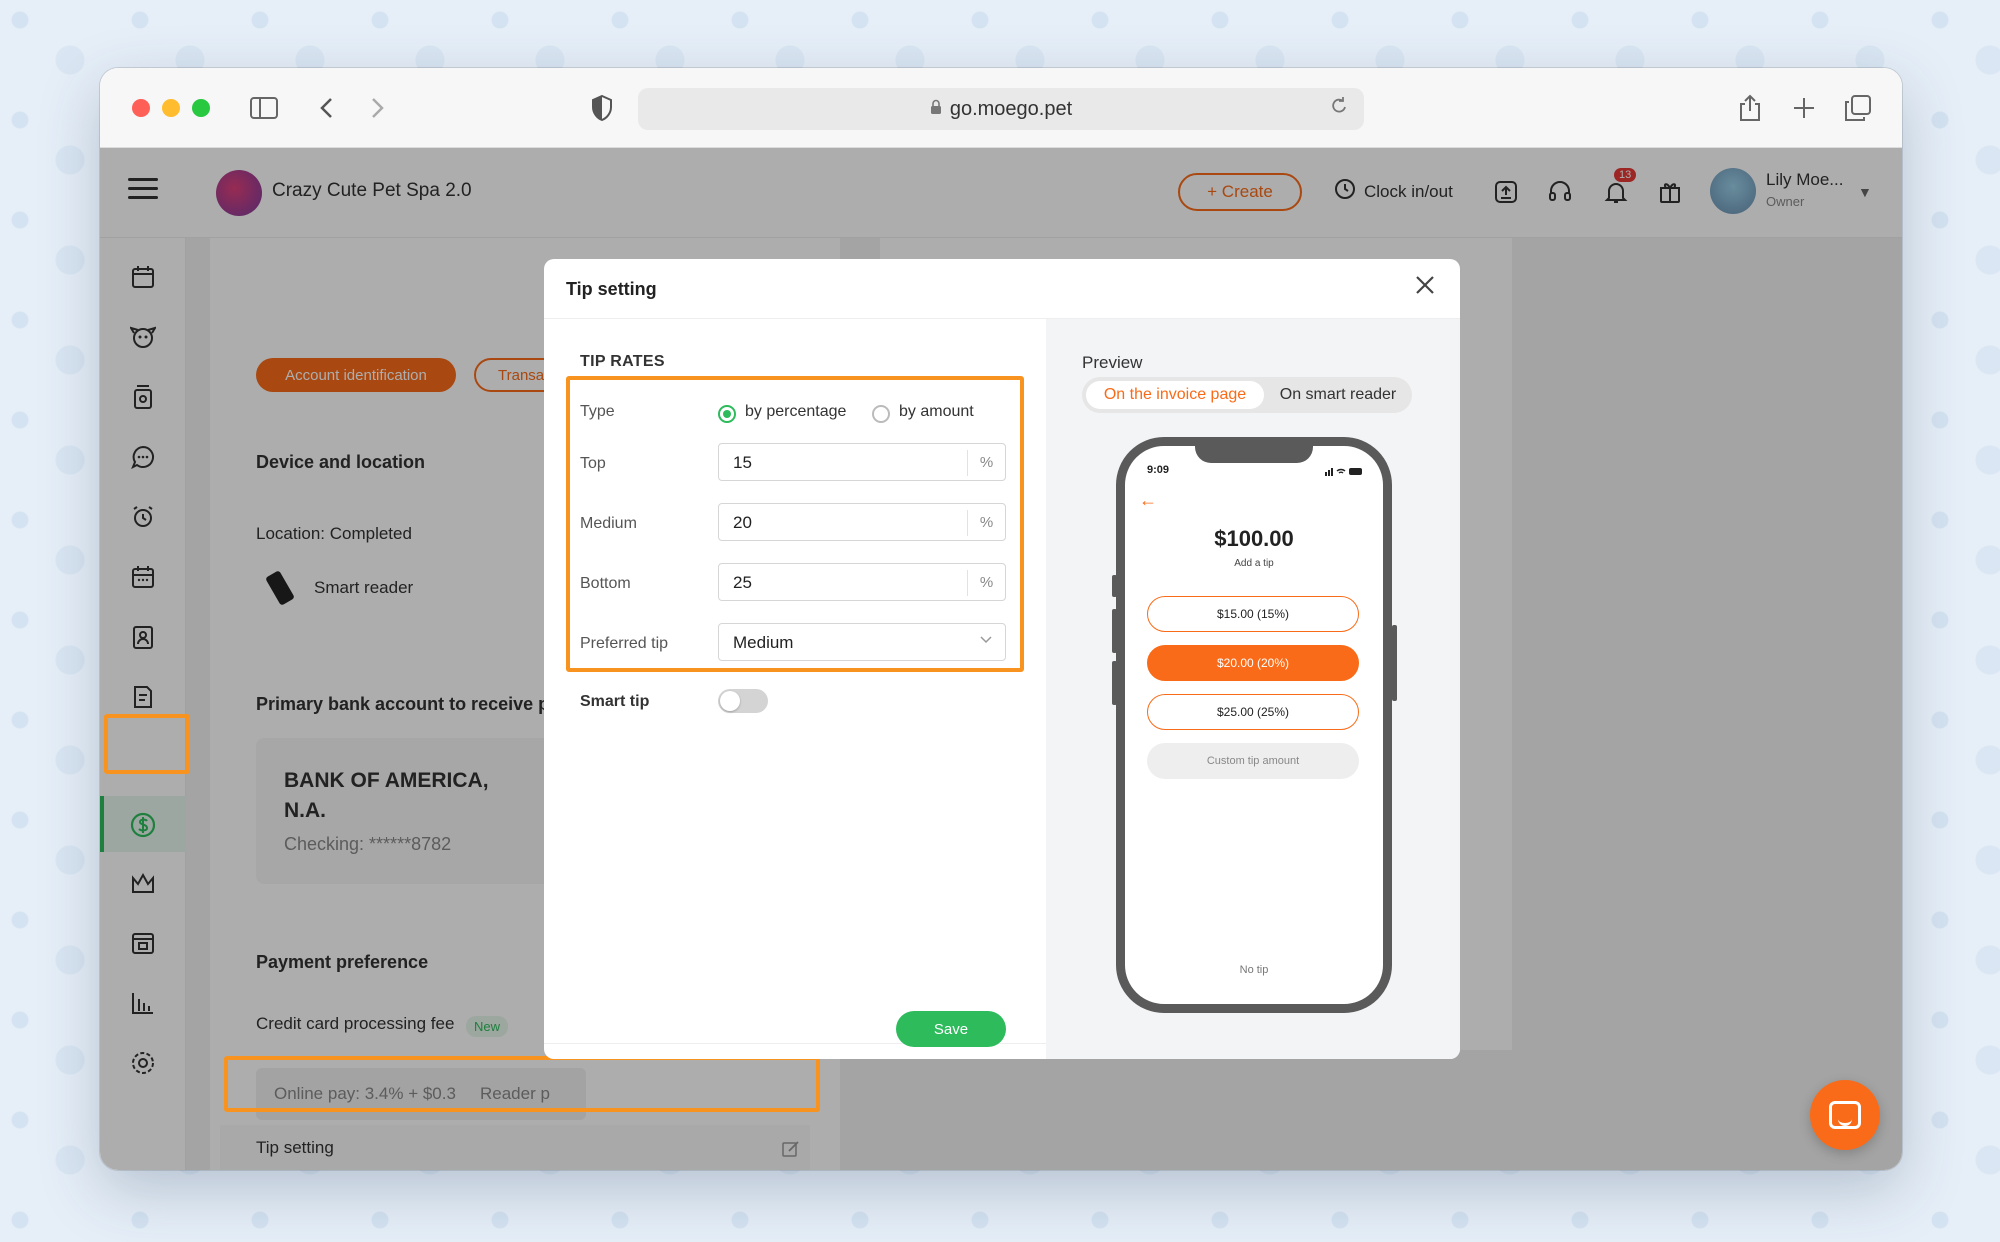  I want to click on tip-setting-highlight, so click(522, 1084).